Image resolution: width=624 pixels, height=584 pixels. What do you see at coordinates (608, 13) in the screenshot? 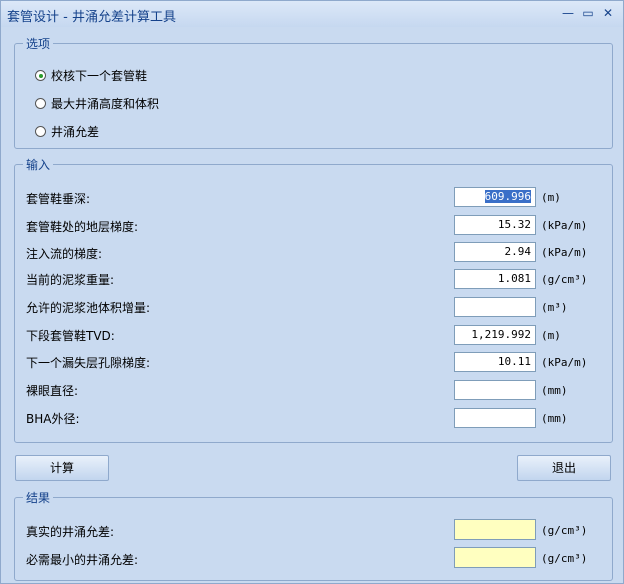
I see `close-button: ✕` at bounding box center [608, 13].